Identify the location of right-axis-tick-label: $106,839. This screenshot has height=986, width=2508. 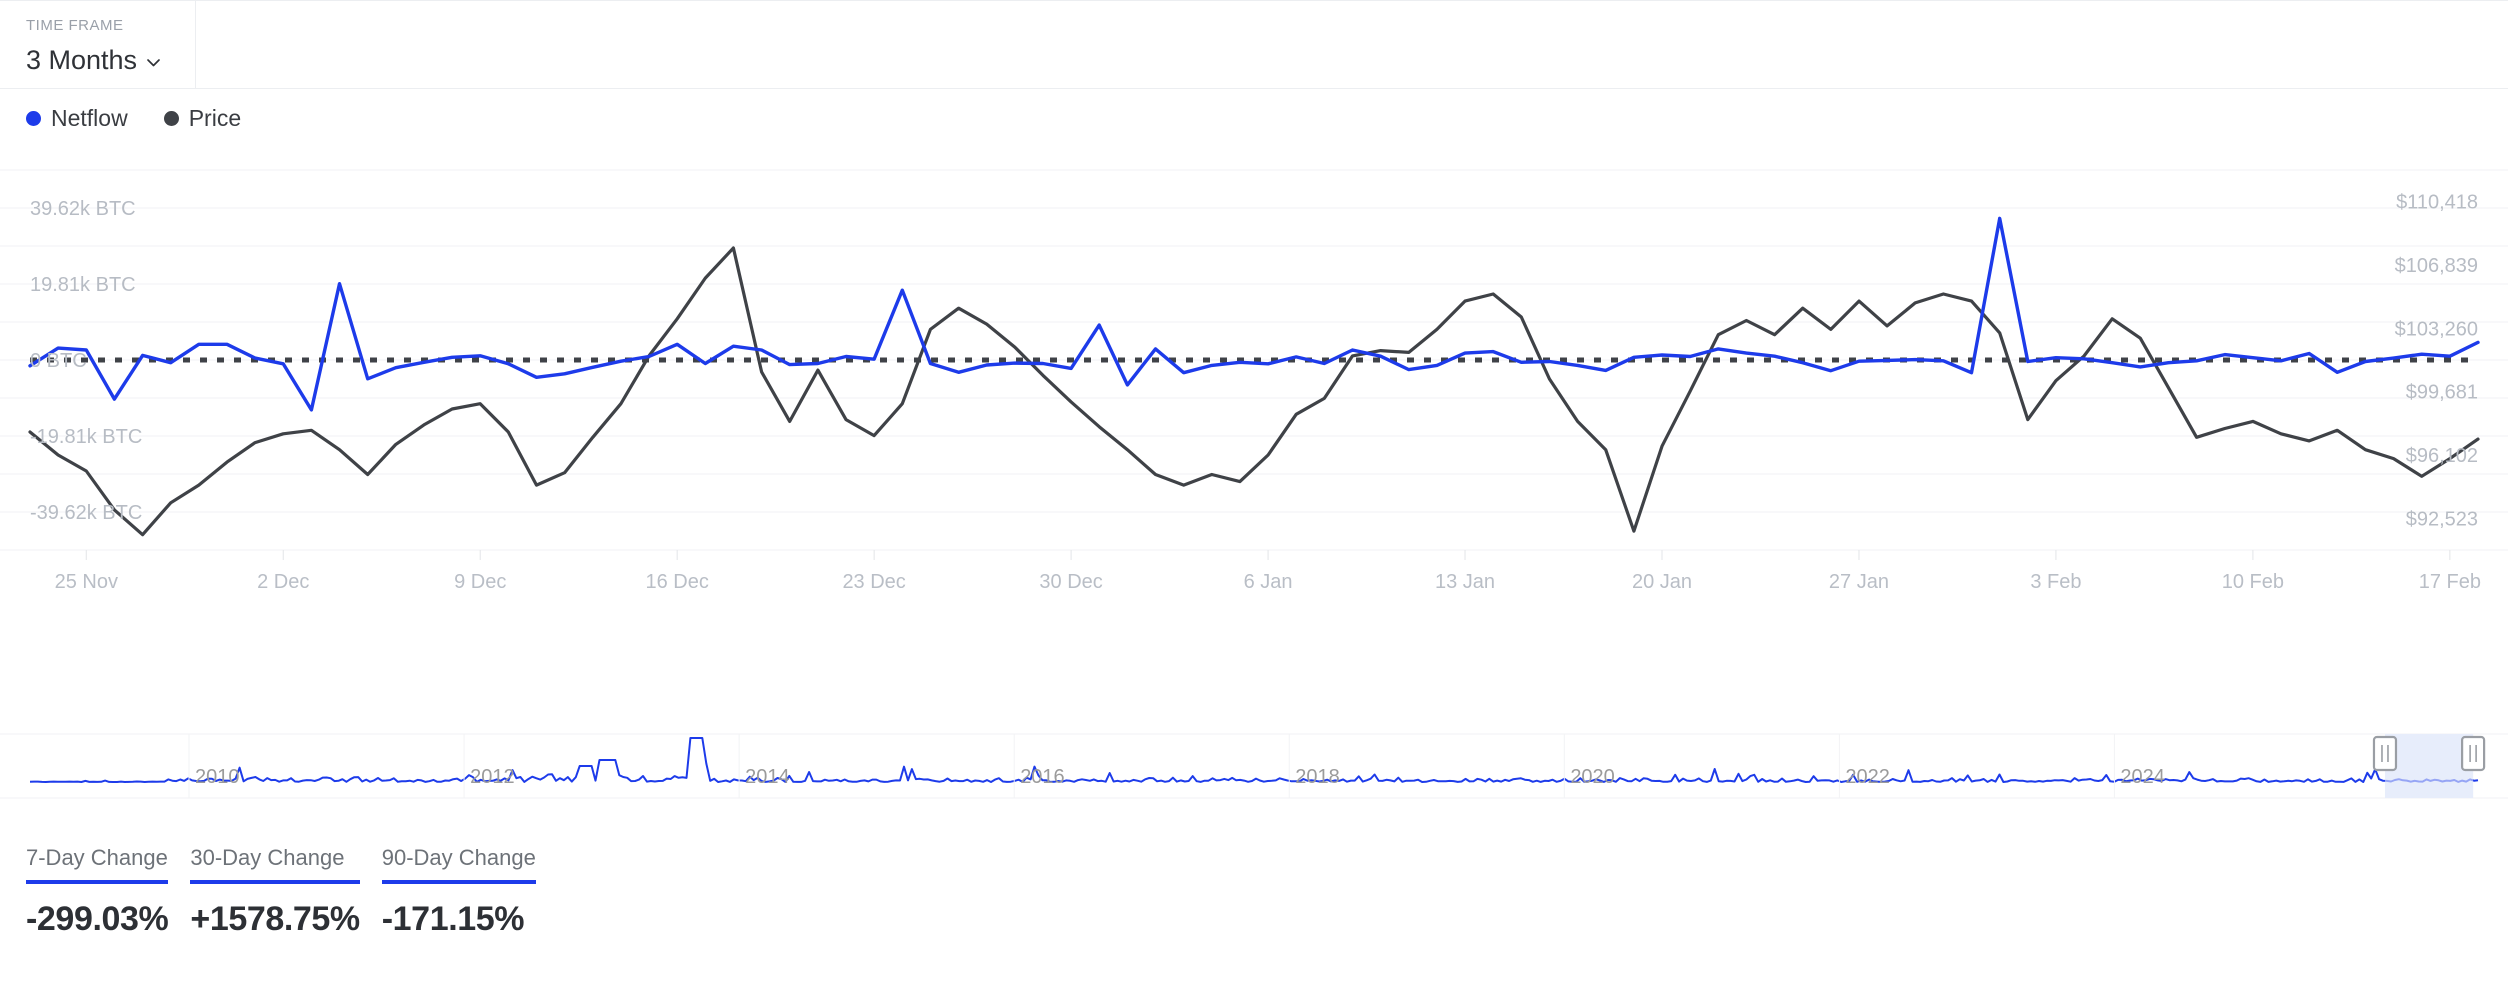
(2436, 266).